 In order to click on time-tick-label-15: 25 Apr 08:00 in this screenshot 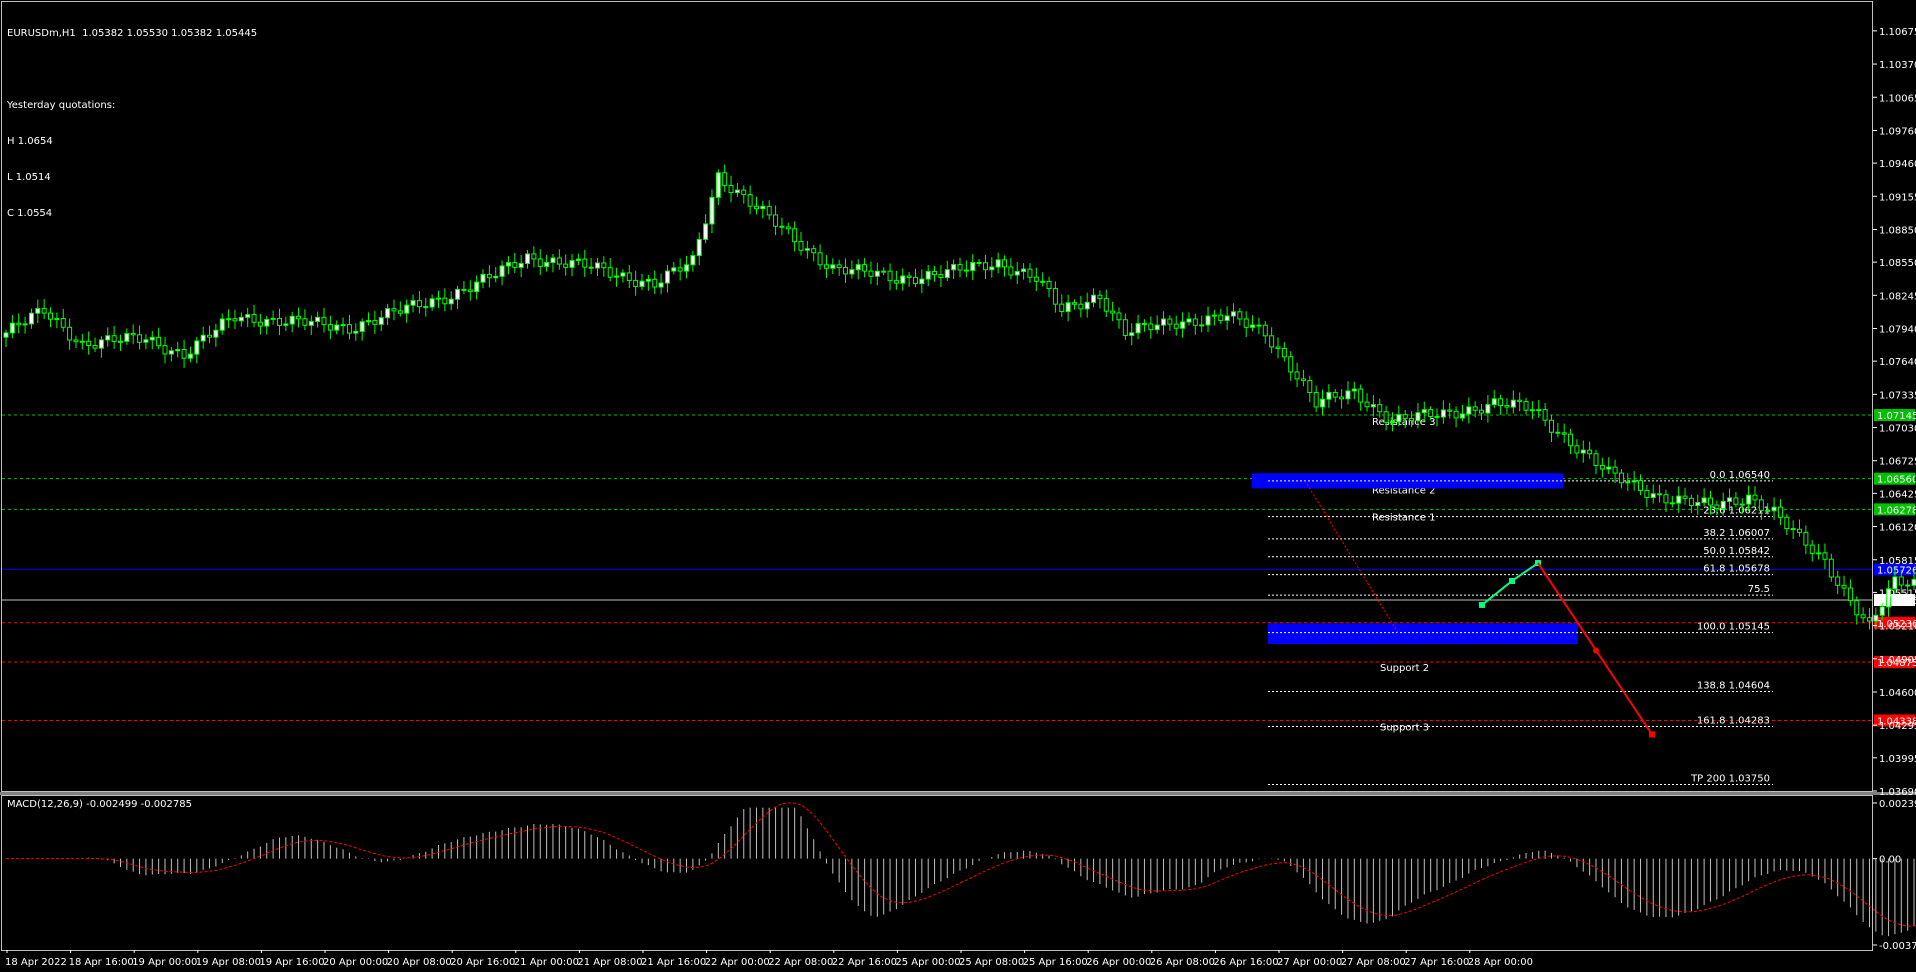, I will do `click(991, 962)`.